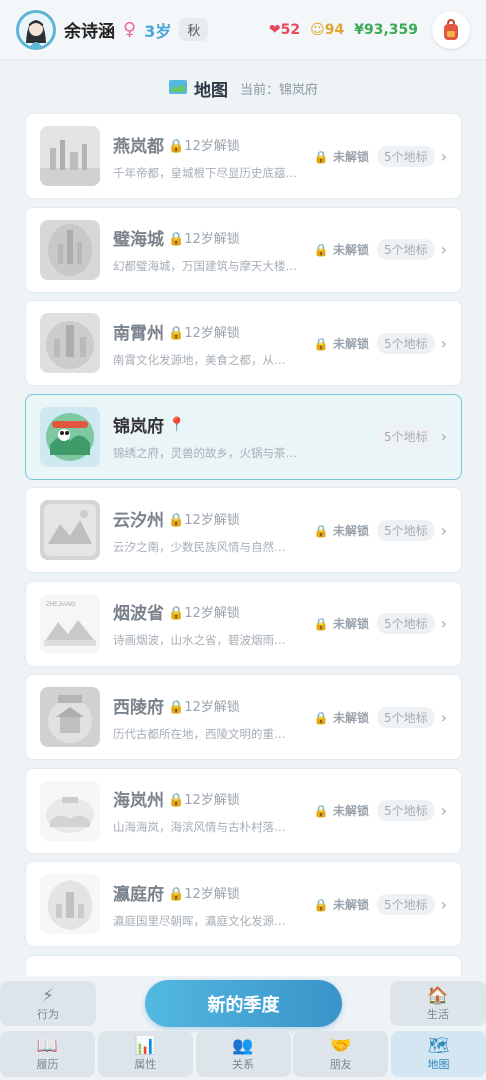 Image resolution: width=486 pixels, height=1080 pixels. I want to click on book-icon: 📖, so click(47, 1046).